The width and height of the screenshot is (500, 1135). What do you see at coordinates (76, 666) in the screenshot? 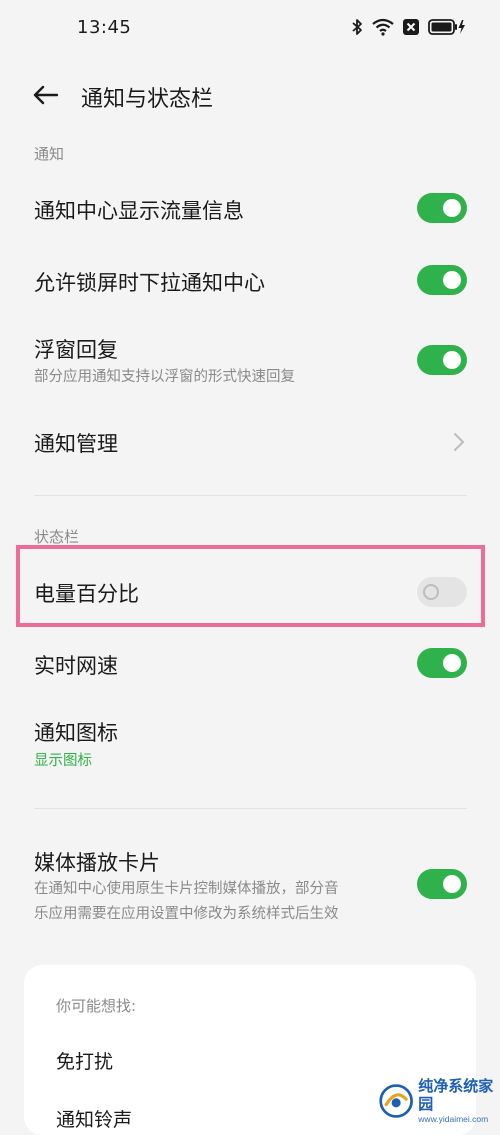
I see `setting-title: 实时网速` at bounding box center [76, 666].